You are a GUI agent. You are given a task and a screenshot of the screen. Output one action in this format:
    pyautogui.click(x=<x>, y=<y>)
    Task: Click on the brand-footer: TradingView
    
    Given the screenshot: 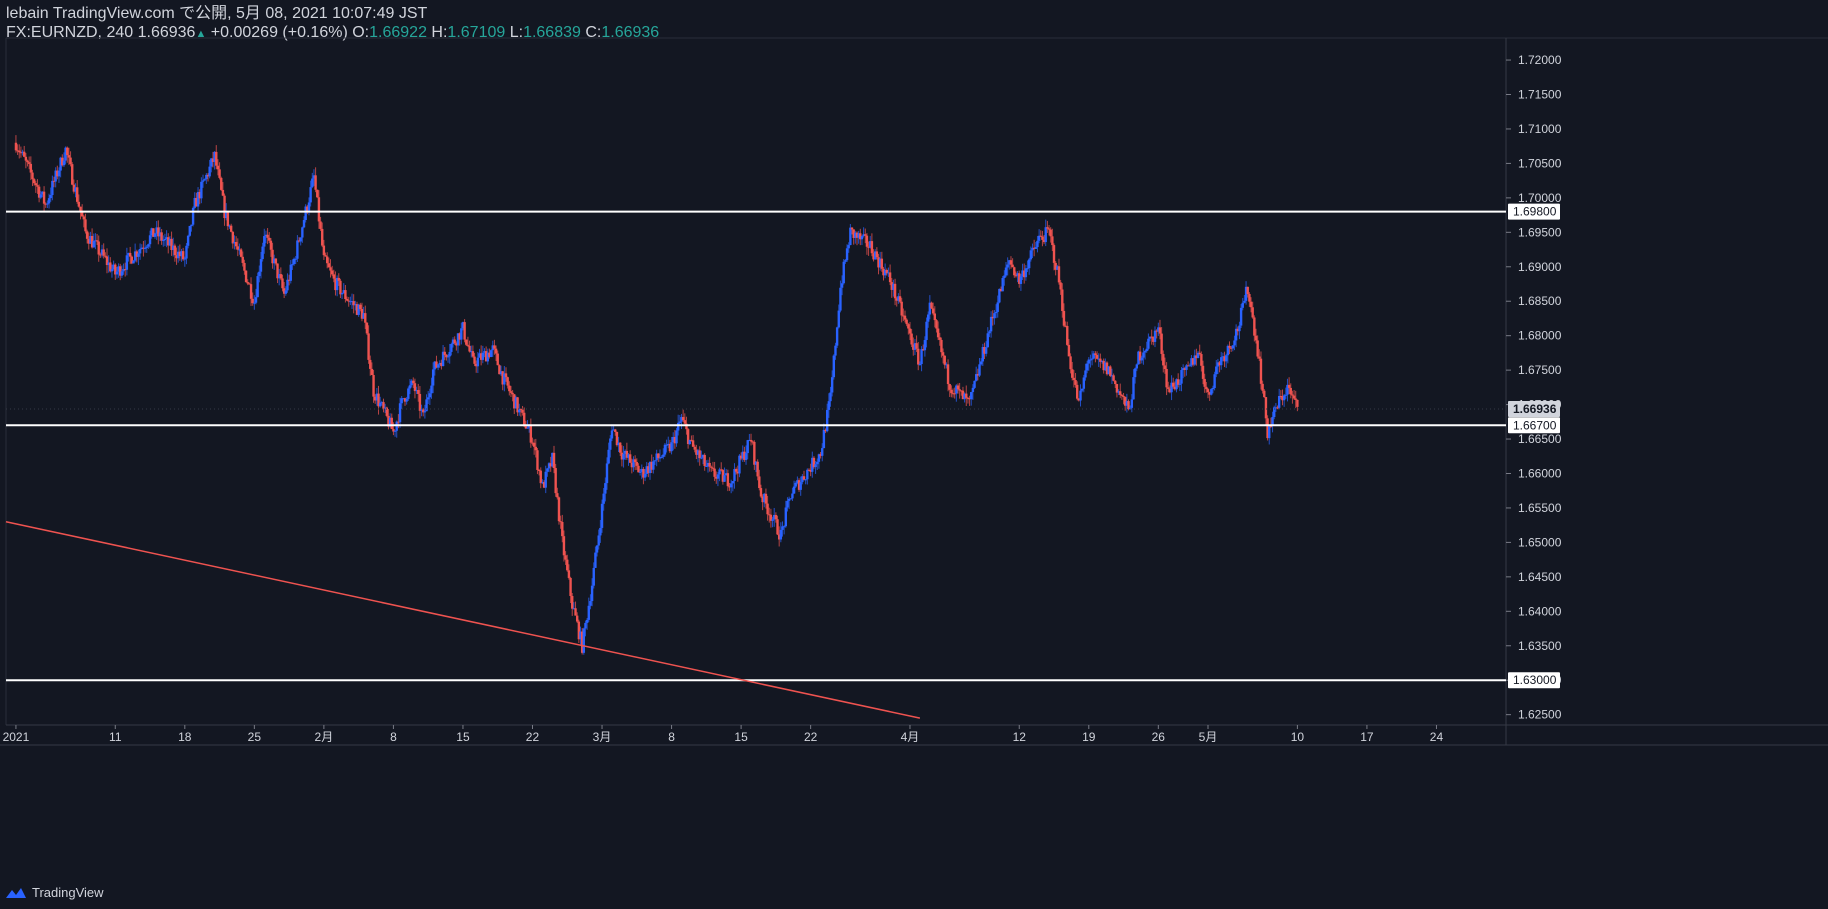 What is the action you would take?
    pyautogui.click(x=55, y=892)
    